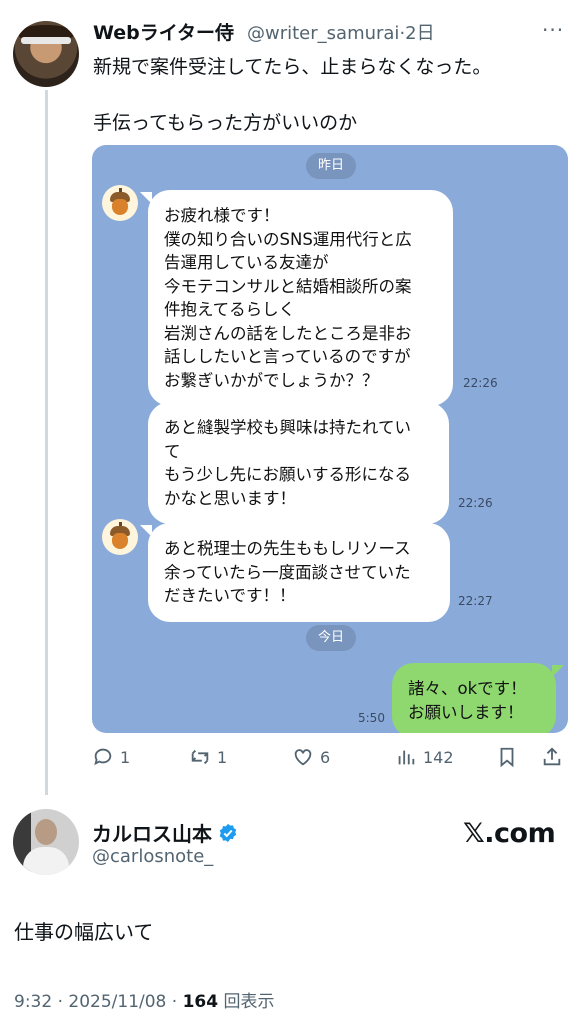 This screenshot has height=1024, width=581. What do you see at coordinates (292, 67) in the screenshot?
I see `tweet-text-line-1: 新規で案件受注してたら、止まらなくなった。` at bounding box center [292, 67].